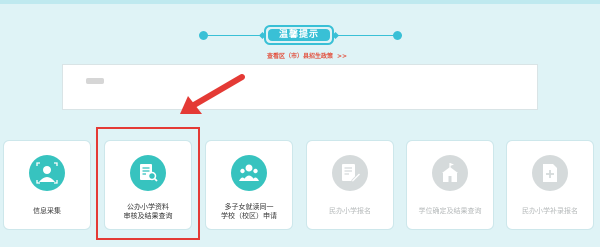  I want to click on notice-content-box, so click(300, 87).